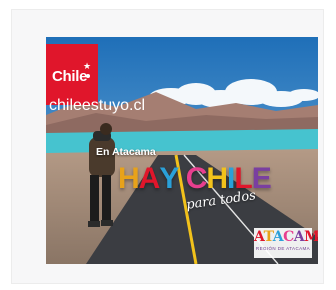  I want to click on region-atacama-logo: ATACAMA REGIÓN DE ATACAMA, so click(286, 243).